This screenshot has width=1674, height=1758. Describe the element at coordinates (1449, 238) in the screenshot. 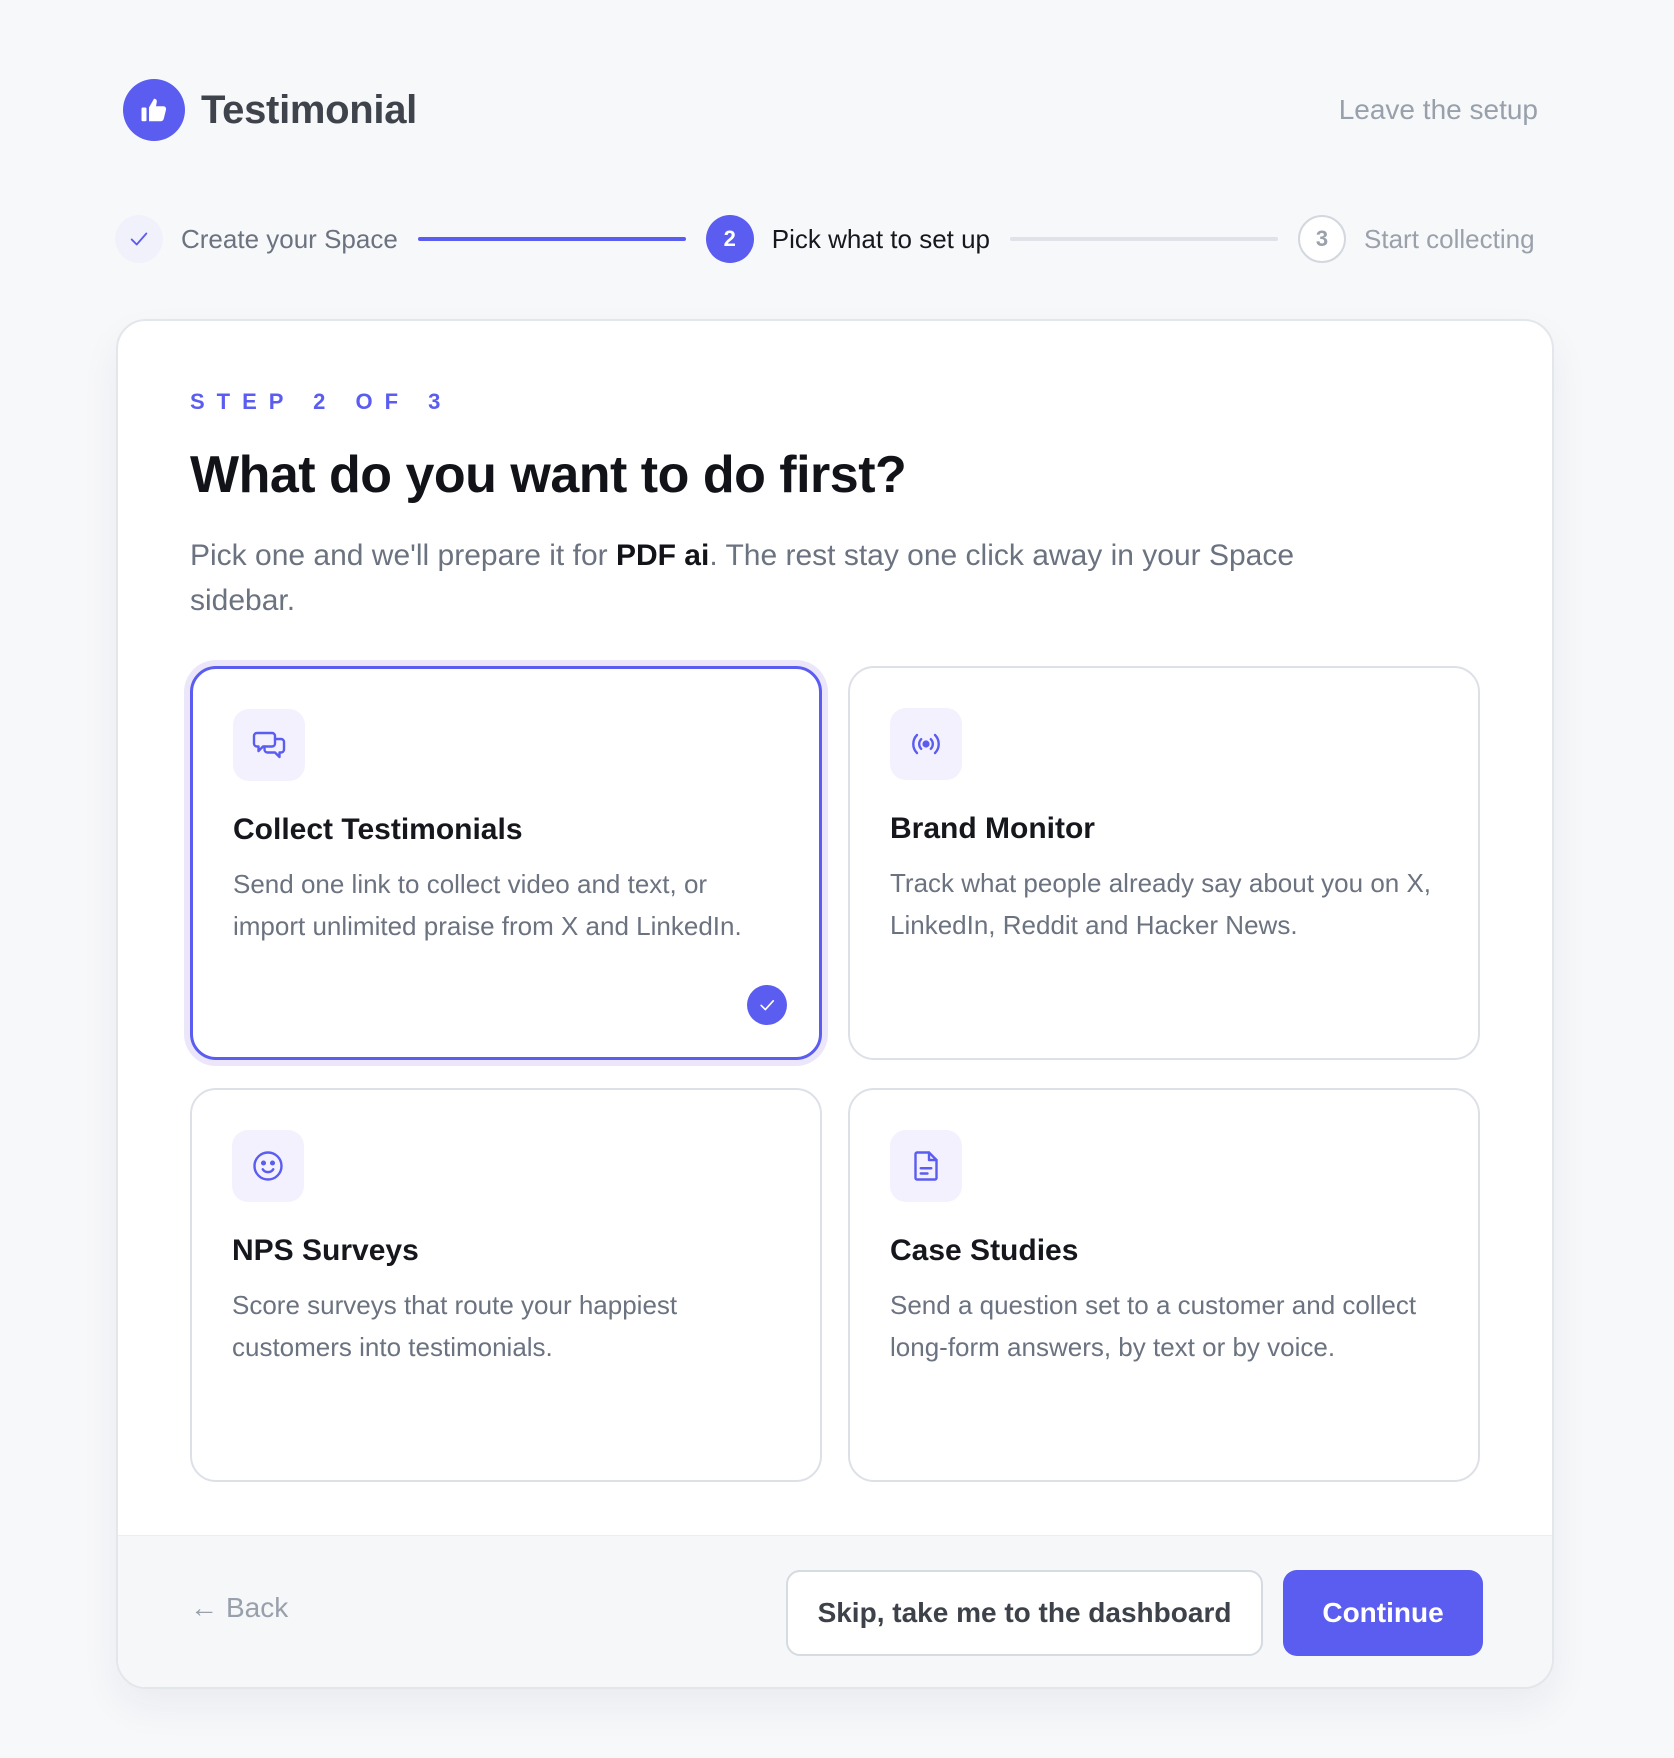

I see `step-label: Start collecting` at that location.